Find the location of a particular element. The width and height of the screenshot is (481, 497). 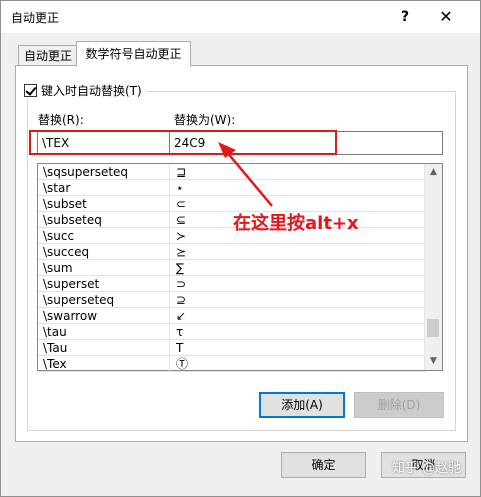

entry-key: \subset is located at coordinates (65, 204).